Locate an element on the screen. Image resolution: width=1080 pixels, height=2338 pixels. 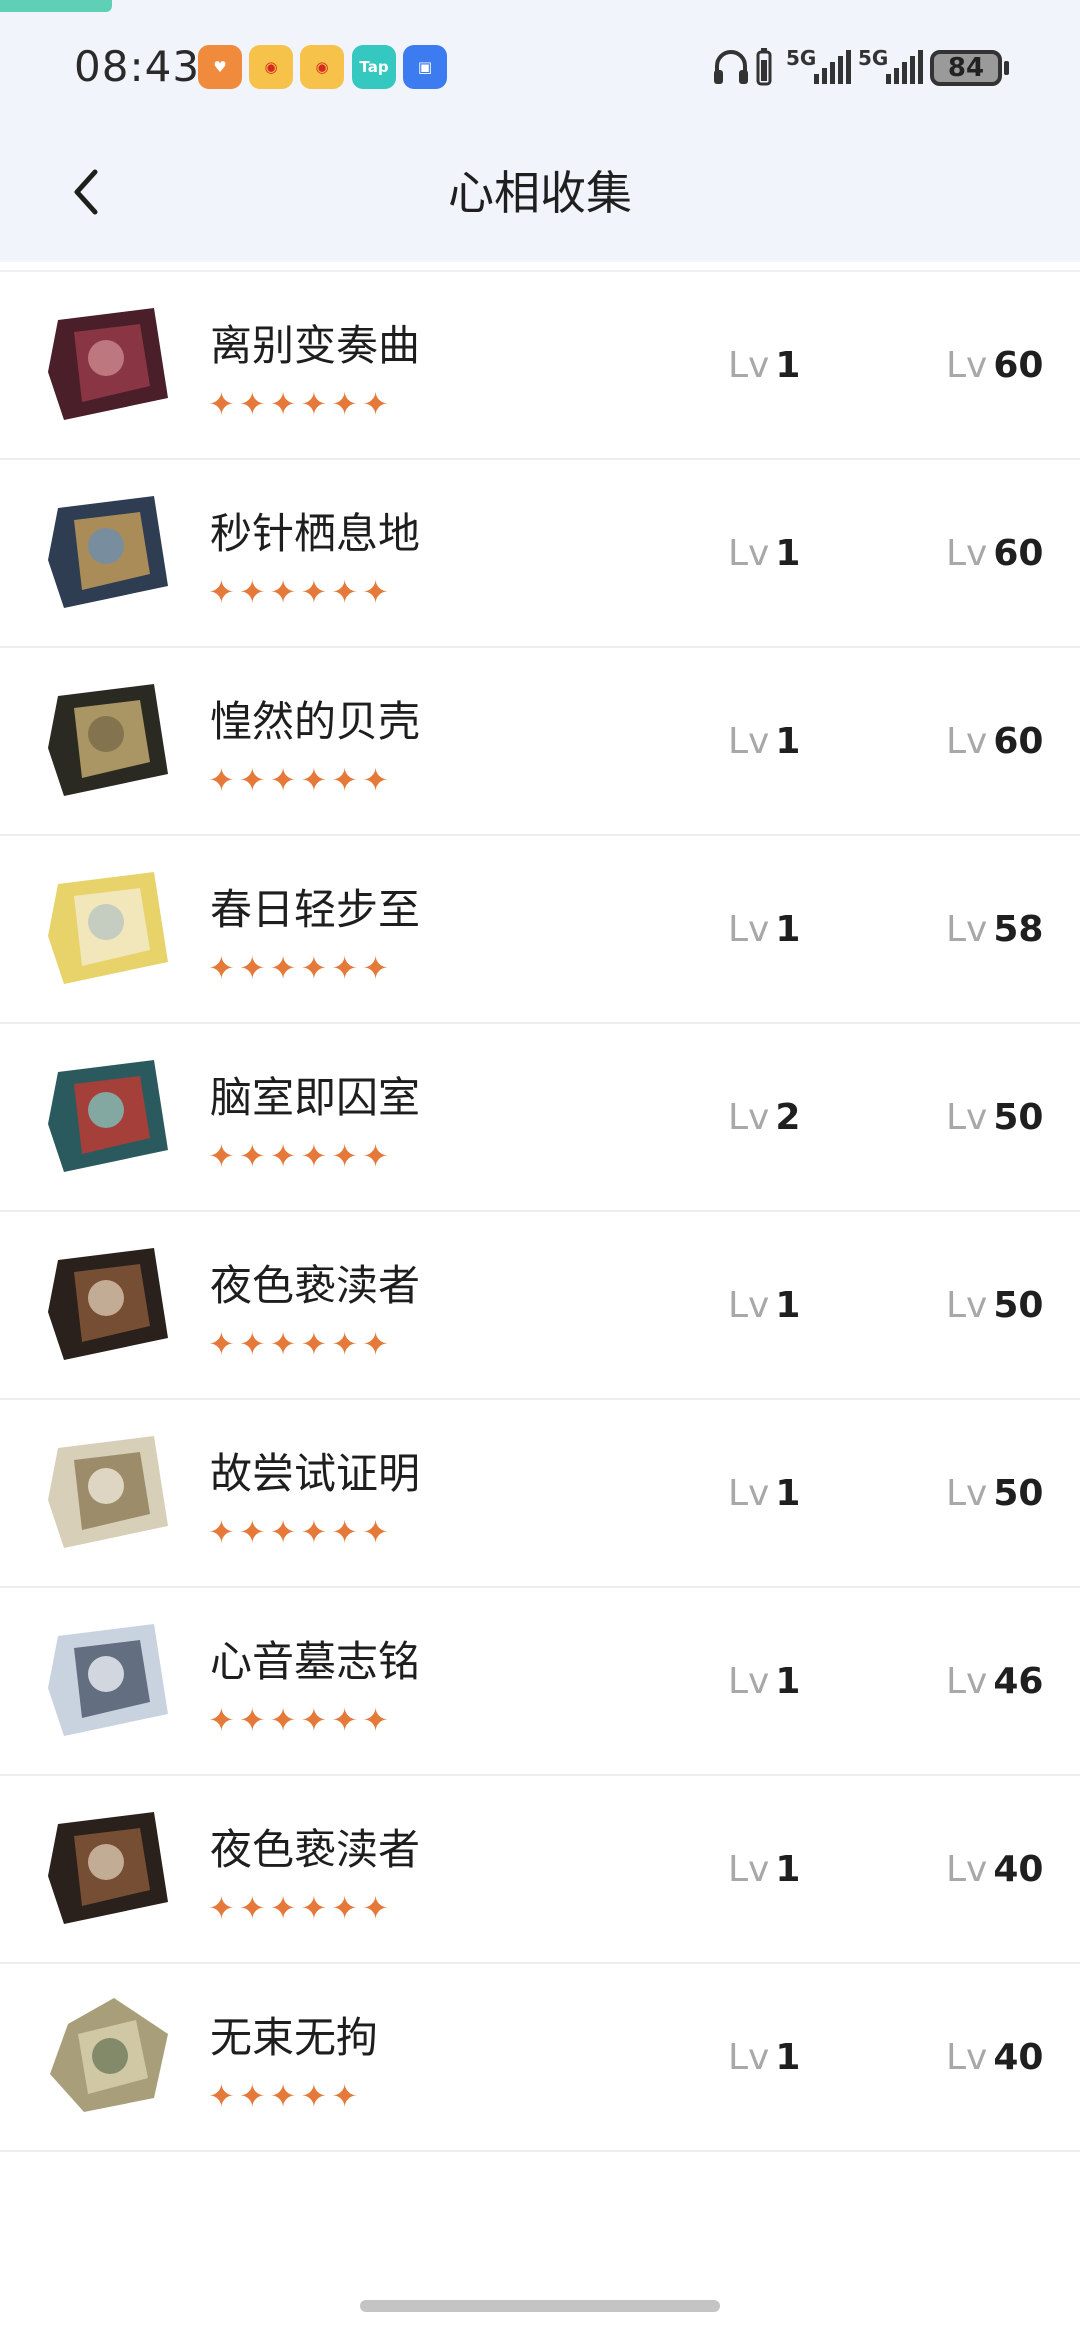
list-item: 春日轻步至 ✦✦✦✦✦✦ Lv 1 Lv 58 is located at coordinates (540, 930).